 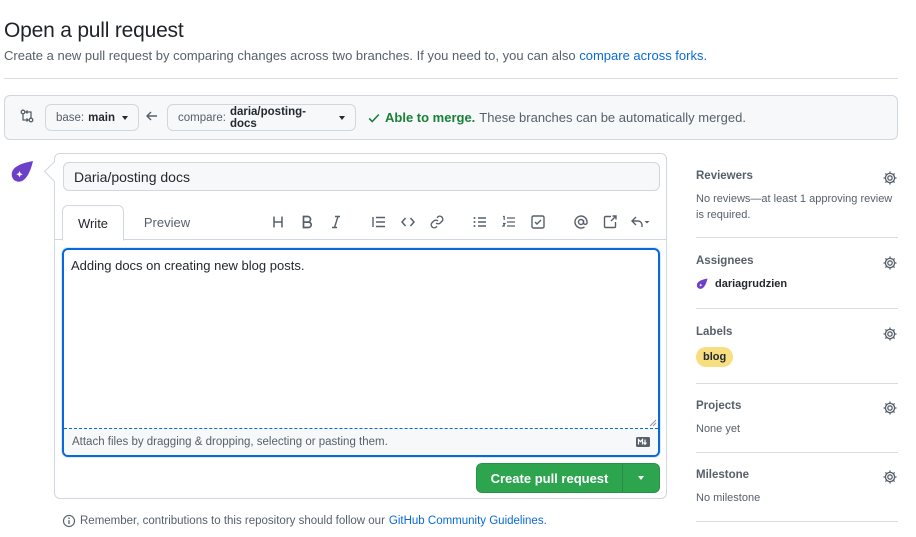 I want to click on editor-tabs: Write Preview, so click(x=360, y=223).